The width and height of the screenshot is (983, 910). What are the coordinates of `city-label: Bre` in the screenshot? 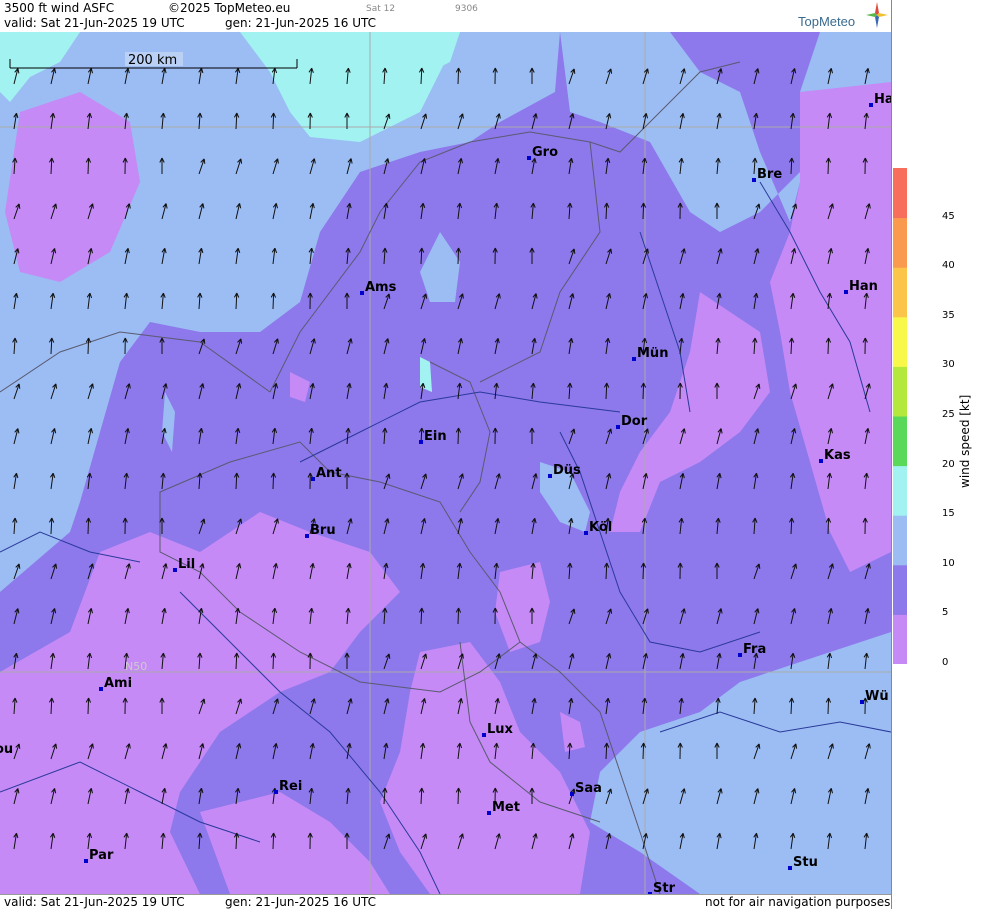 It's located at (769, 174).